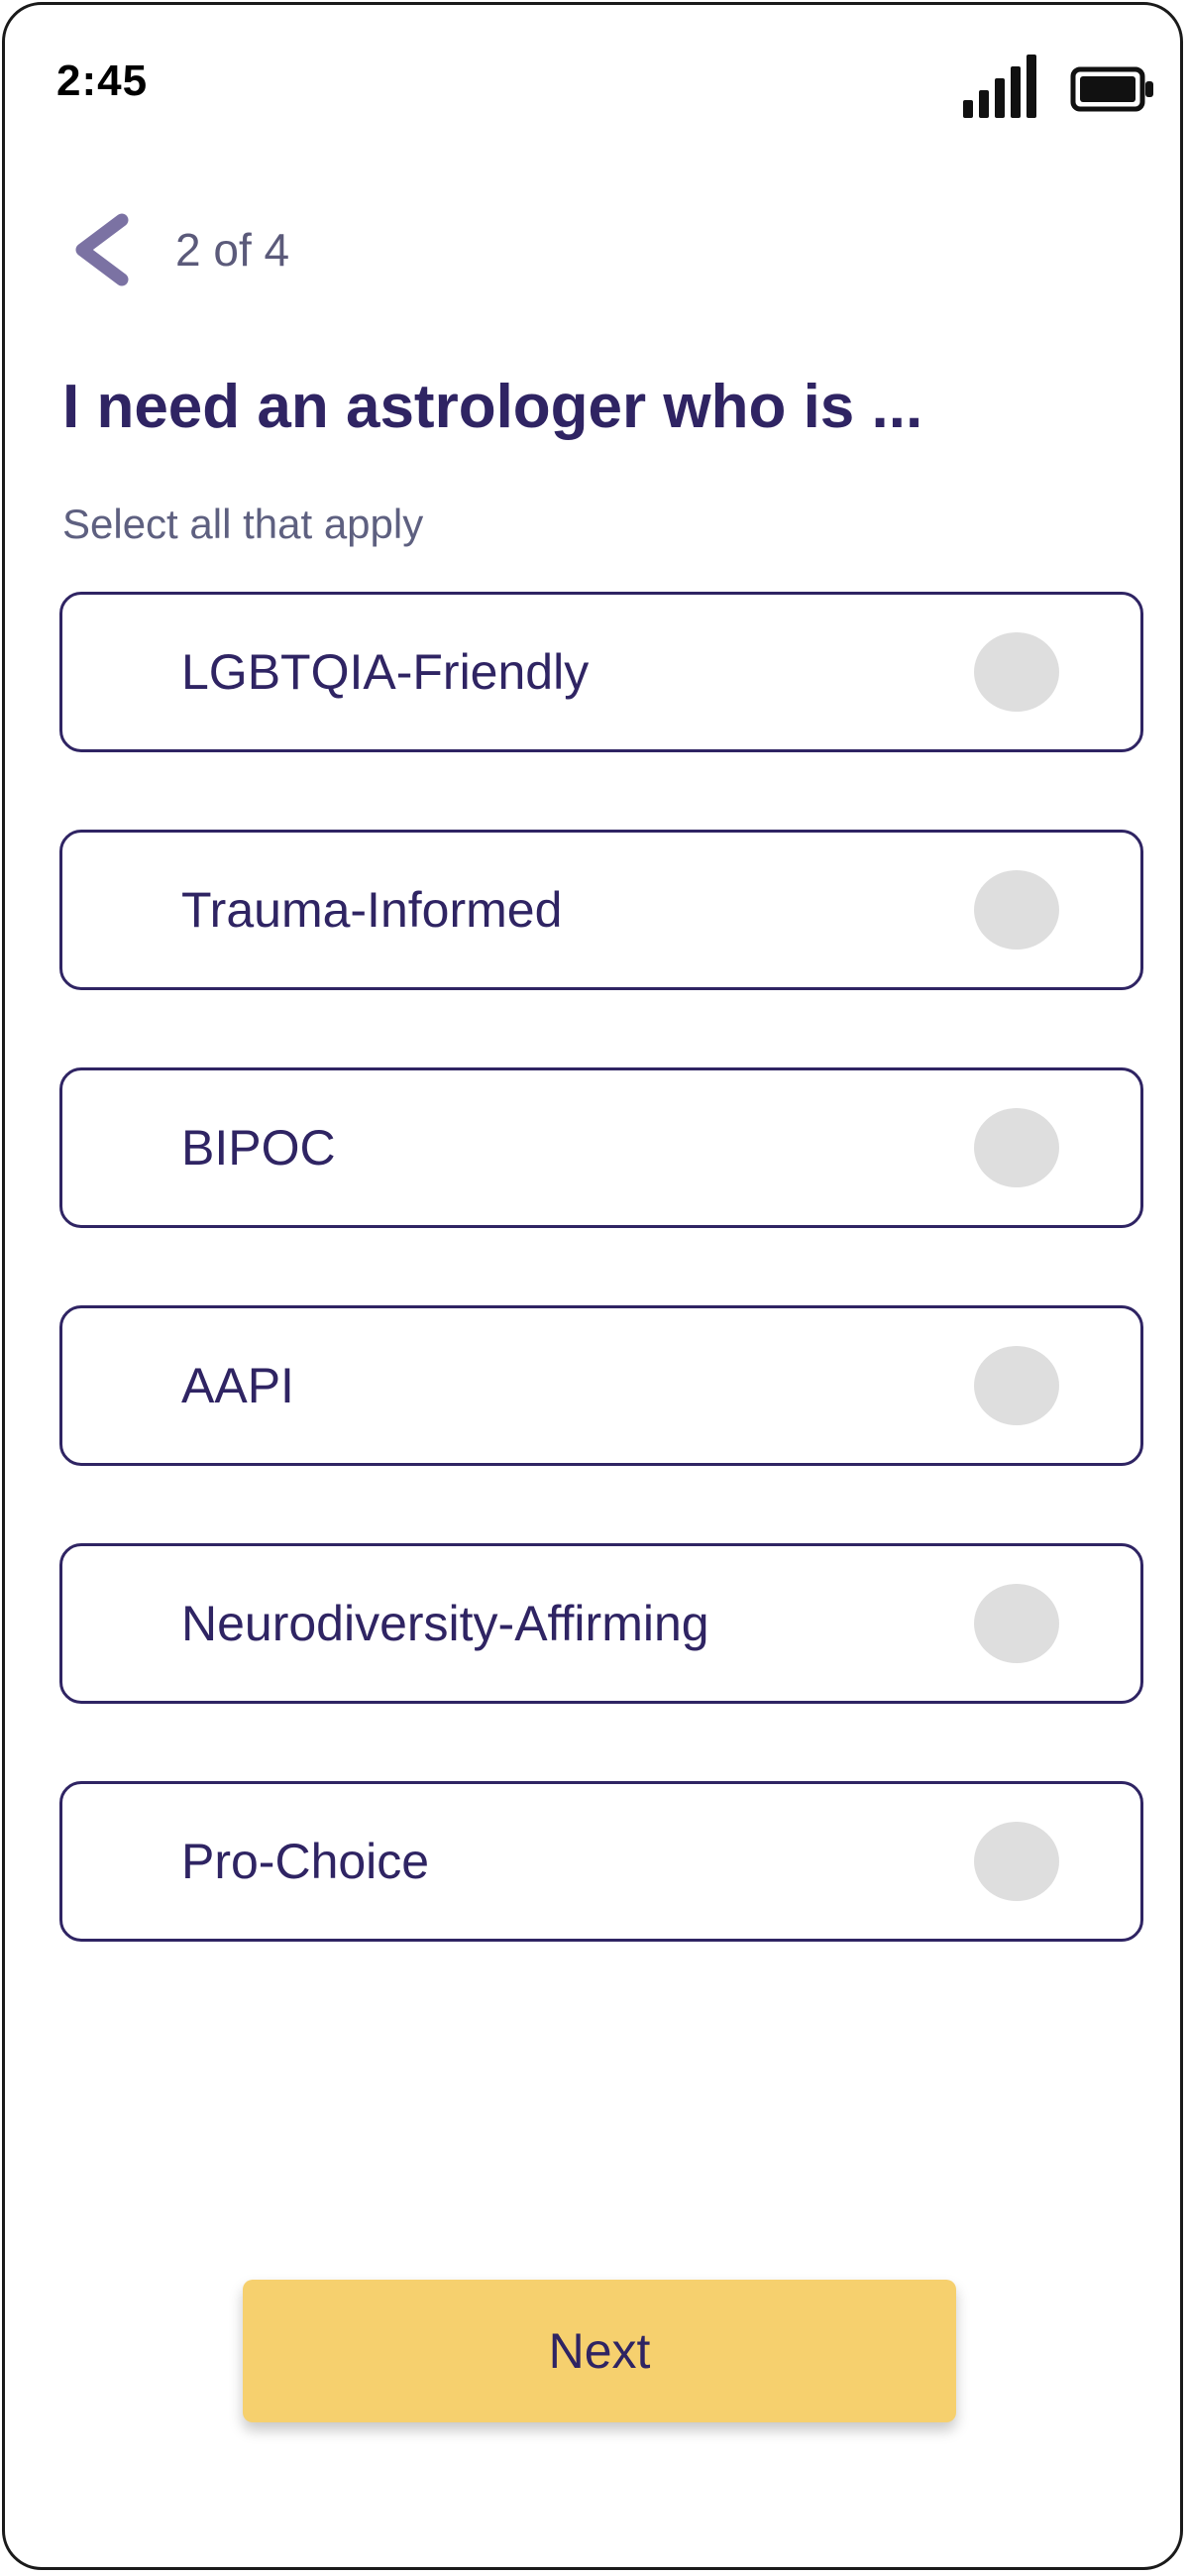 The width and height of the screenshot is (1189, 2576). What do you see at coordinates (445, 1623) in the screenshot?
I see `option-label: Neurodiversity-Affirming` at bounding box center [445, 1623].